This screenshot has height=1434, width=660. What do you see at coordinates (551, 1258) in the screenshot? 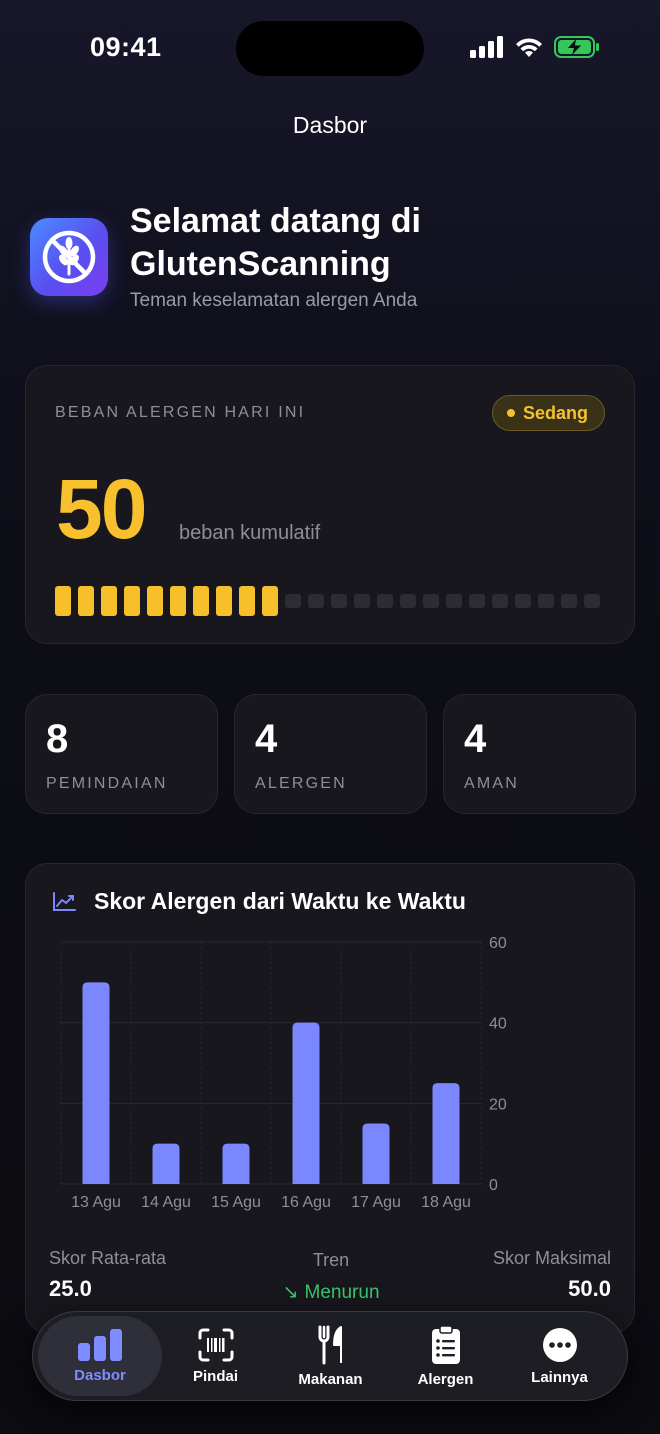
I see `max-score-label: Skor Maksimal` at bounding box center [551, 1258].